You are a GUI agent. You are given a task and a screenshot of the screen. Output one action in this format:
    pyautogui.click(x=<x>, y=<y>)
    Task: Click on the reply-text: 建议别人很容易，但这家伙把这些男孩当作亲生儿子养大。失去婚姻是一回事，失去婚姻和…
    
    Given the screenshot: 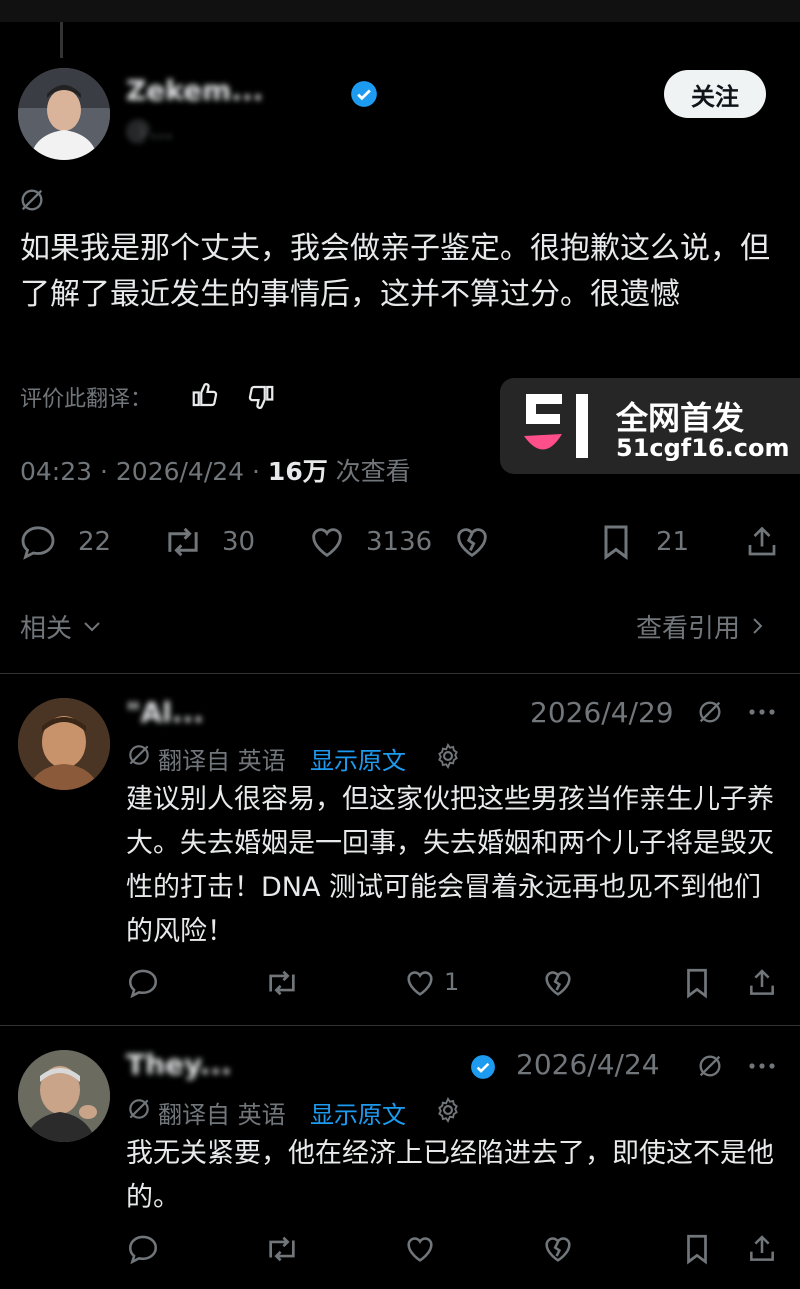 What is the action you would take?
    pyautogui.click(x=450, y=865)
    